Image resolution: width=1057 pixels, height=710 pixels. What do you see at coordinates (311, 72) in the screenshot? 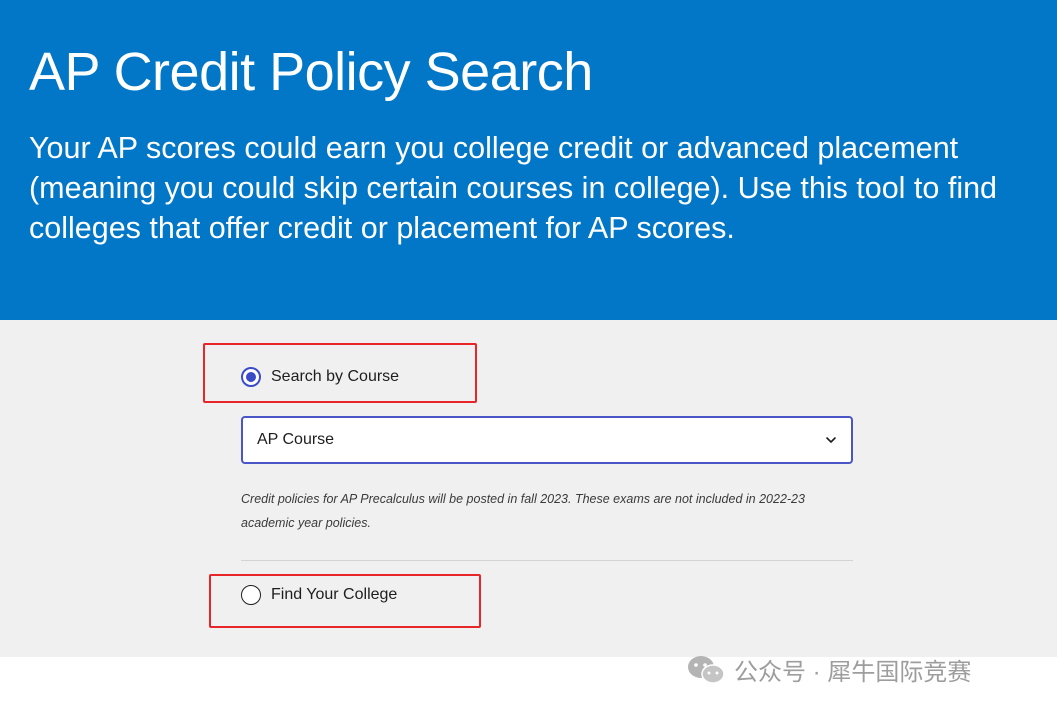
I see `page-title: AP Credit Policy Search` at bounding box center [311, 72].